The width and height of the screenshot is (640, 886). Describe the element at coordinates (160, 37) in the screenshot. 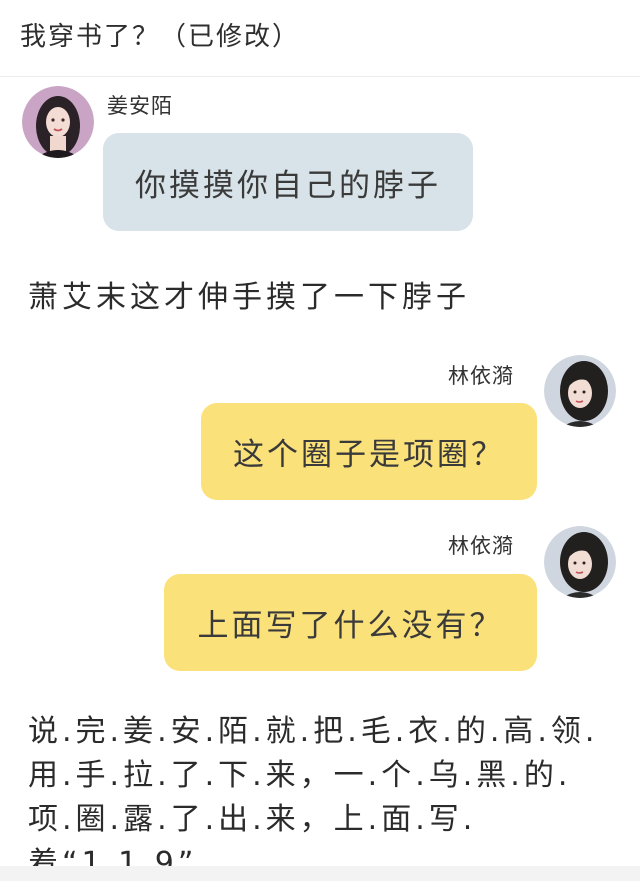

I see `page-title: 我穿书了？（已修改）` at that location.